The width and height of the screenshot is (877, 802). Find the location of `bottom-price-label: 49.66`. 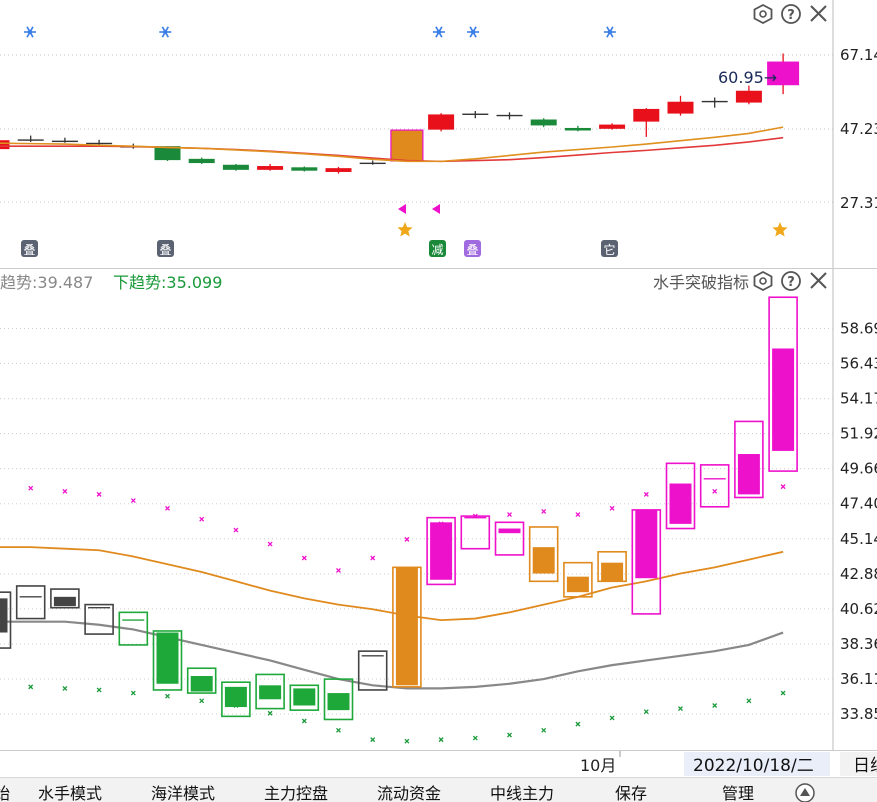

bottom-price-label: 49.66 is located at coordinates (858, 469).